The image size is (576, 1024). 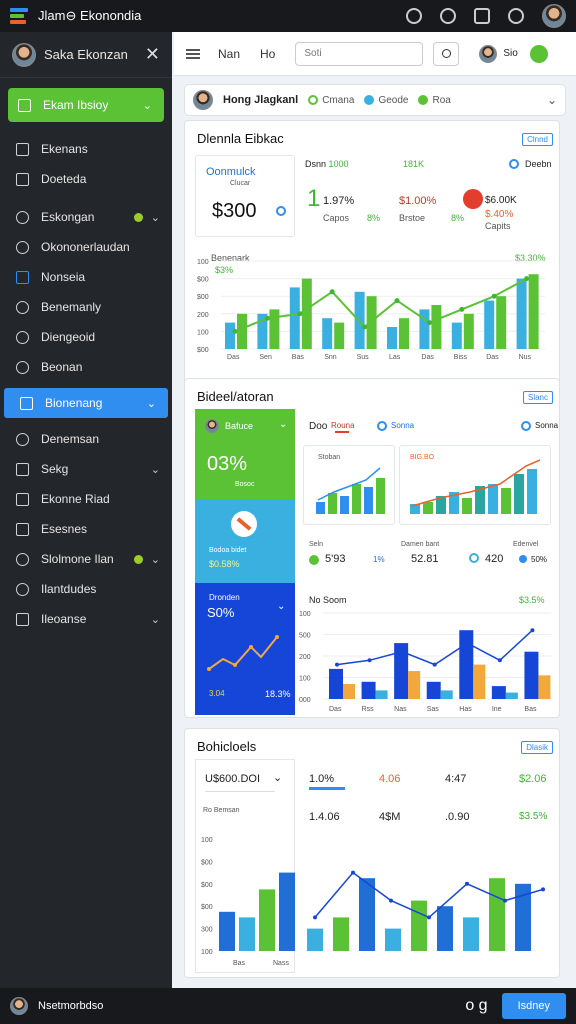 I want to click on sidebar-item-4: Okononerlaudan, so click(x=86, y=247).